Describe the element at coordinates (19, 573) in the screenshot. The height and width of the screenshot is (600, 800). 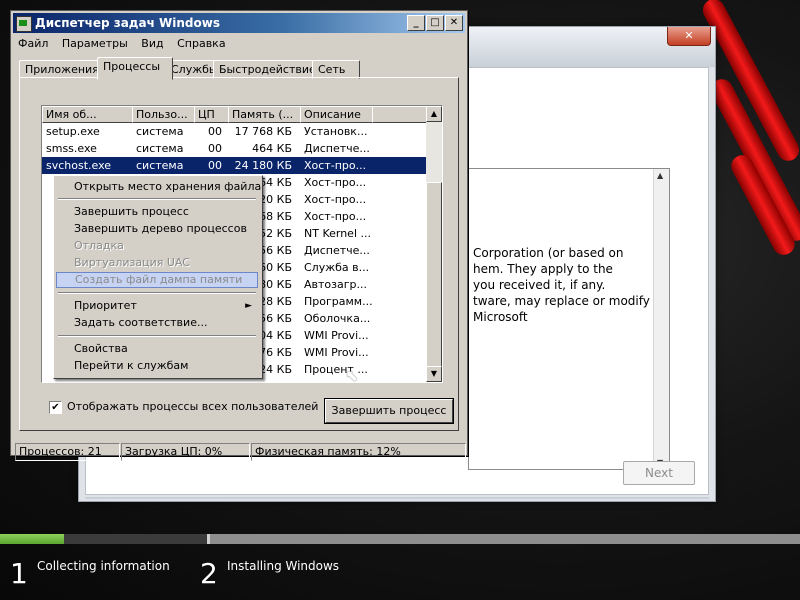
I see `step-number: 1` at that location.